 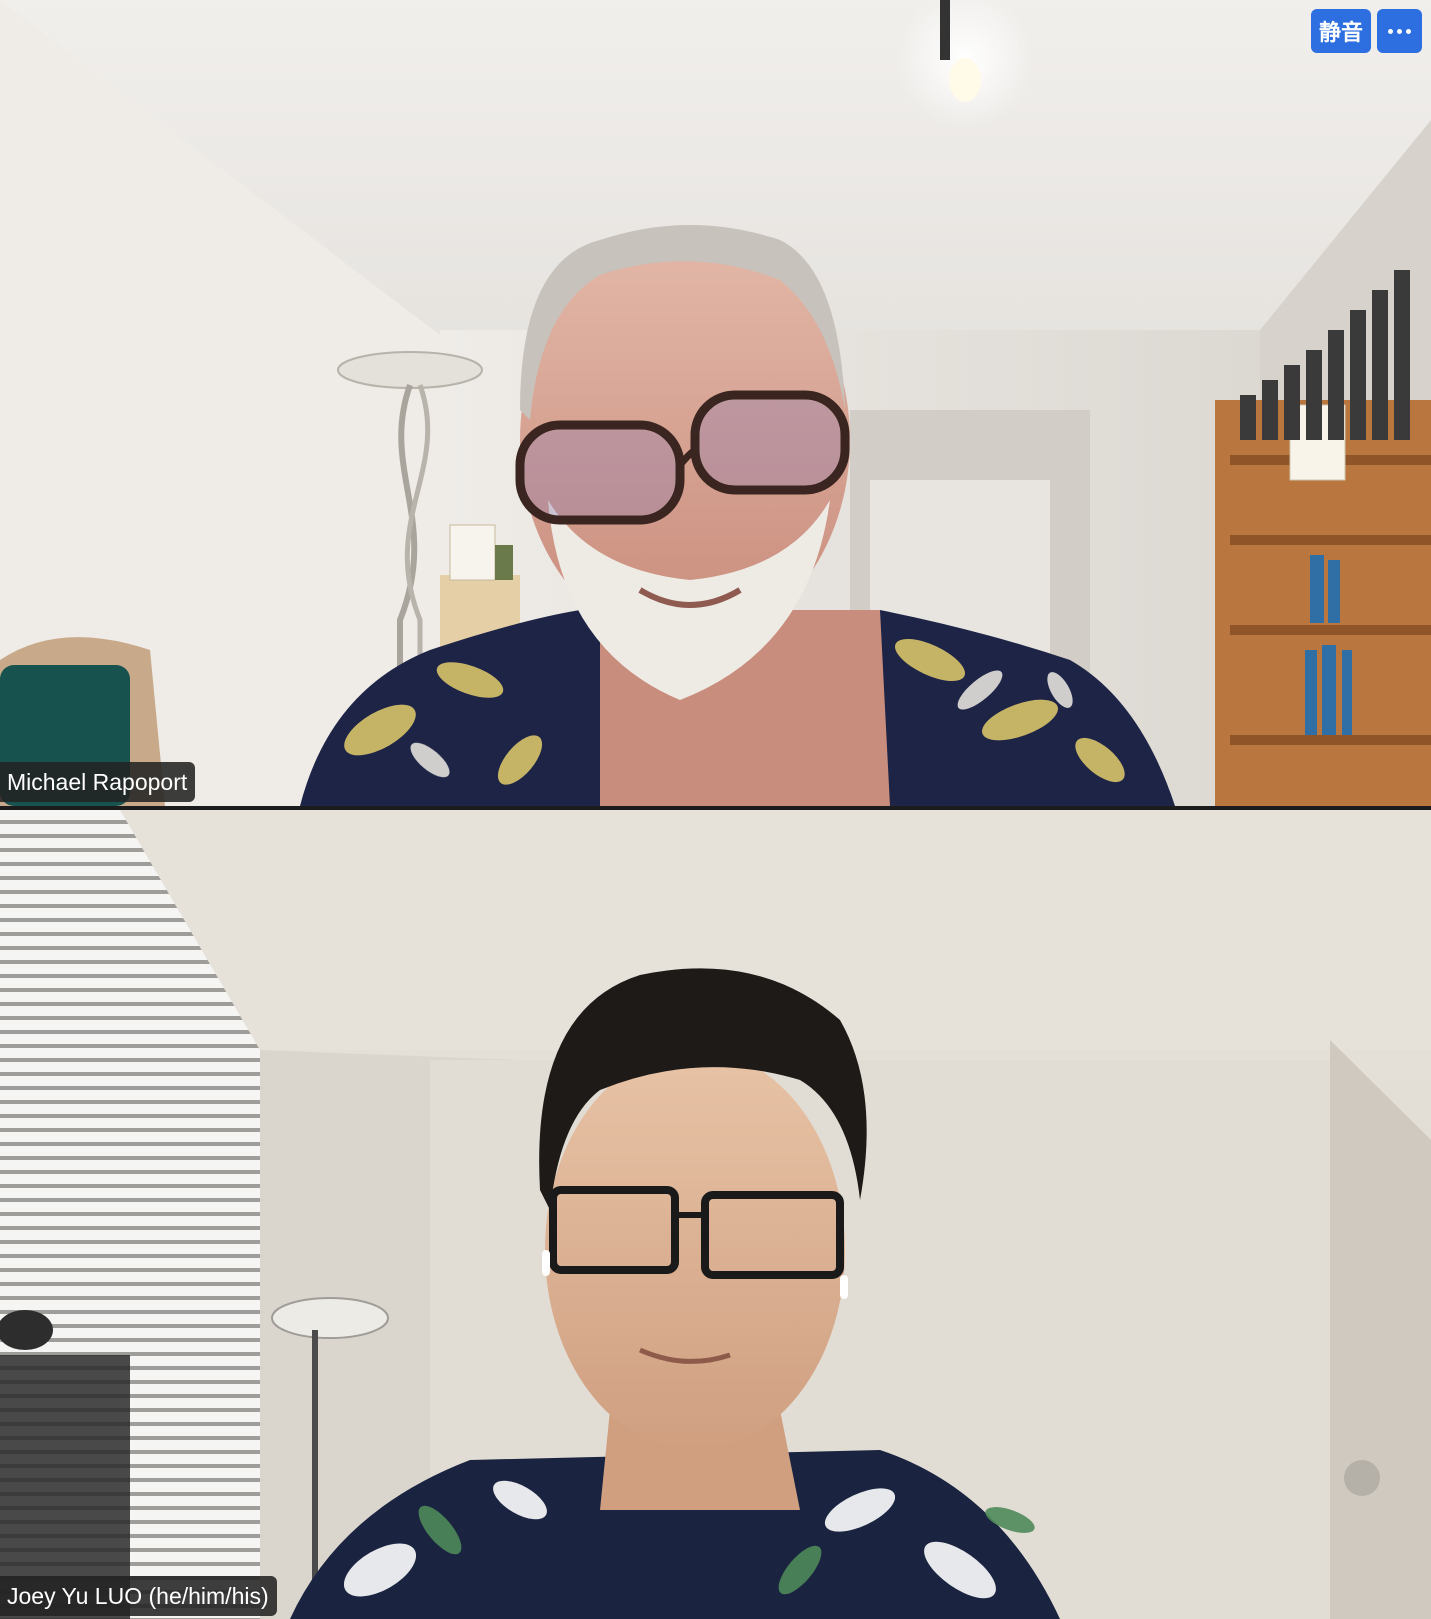 I want to click on participant-name-label: Michael Rapoport, so click(x=98, y=782).